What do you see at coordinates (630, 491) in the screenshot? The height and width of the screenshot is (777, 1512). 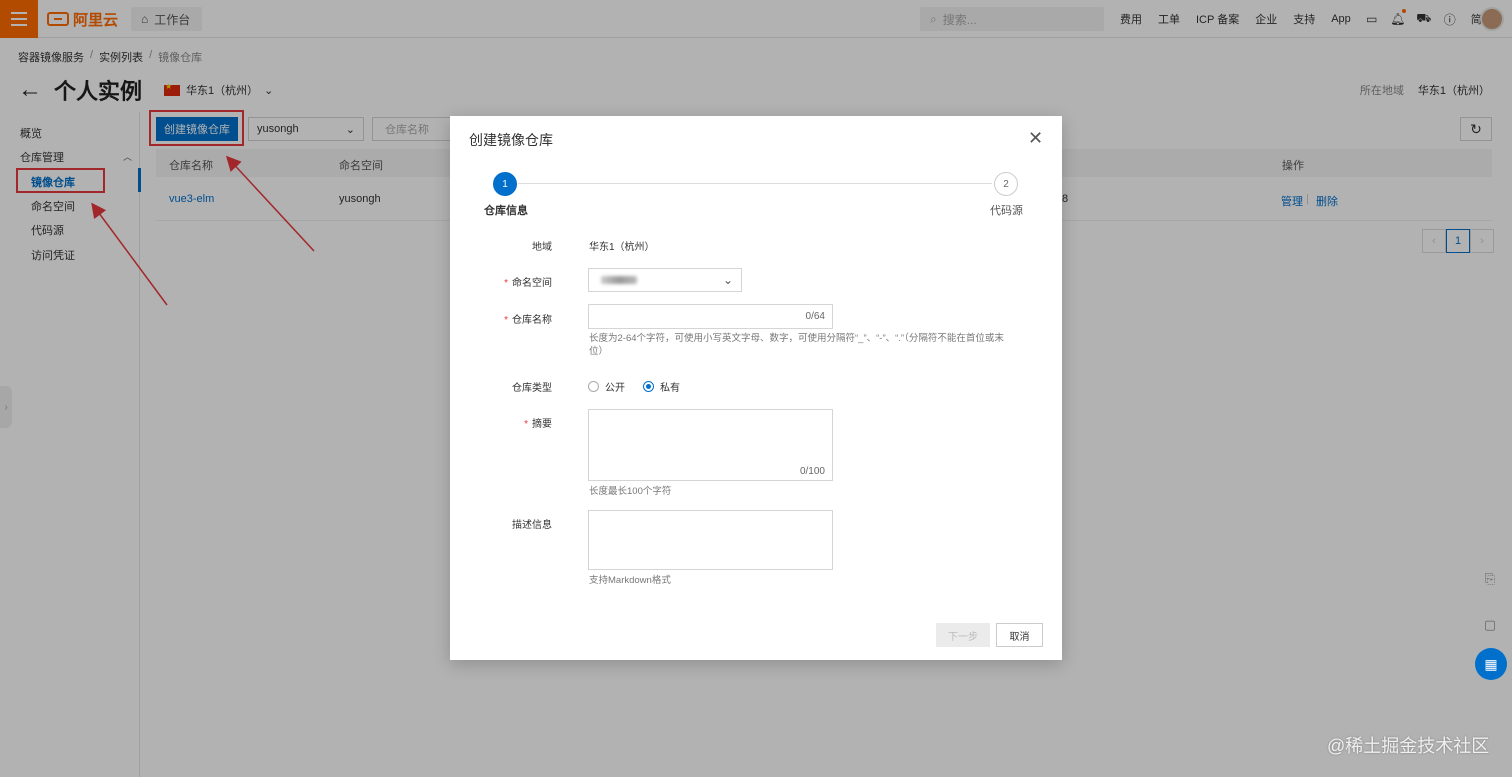 I see `summary-hint: 长度最长100个字符` at bounding box center [630, 491].